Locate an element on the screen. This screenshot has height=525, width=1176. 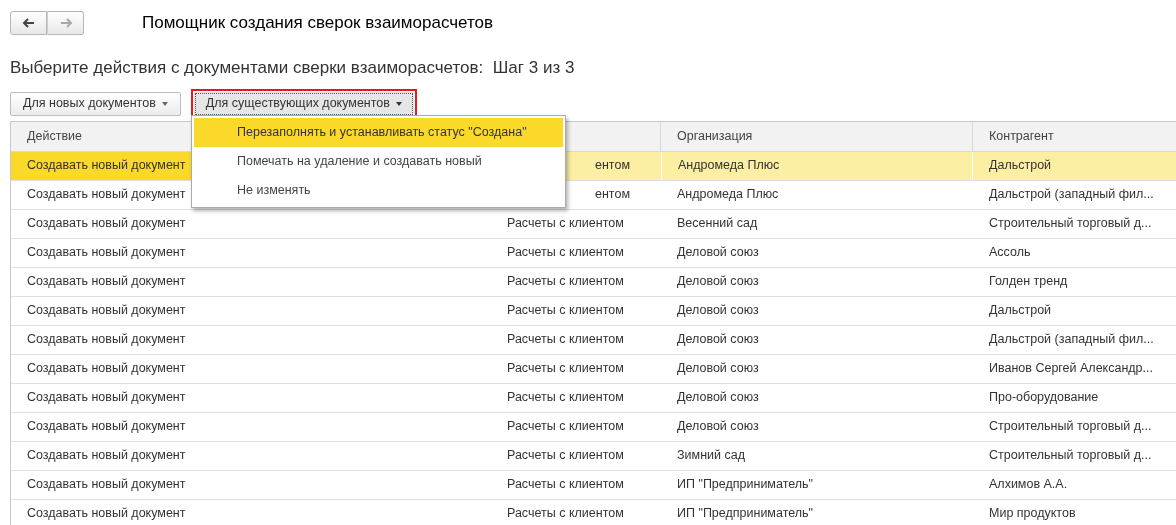
left-arrow-icon is located at coordinates (28, 23).